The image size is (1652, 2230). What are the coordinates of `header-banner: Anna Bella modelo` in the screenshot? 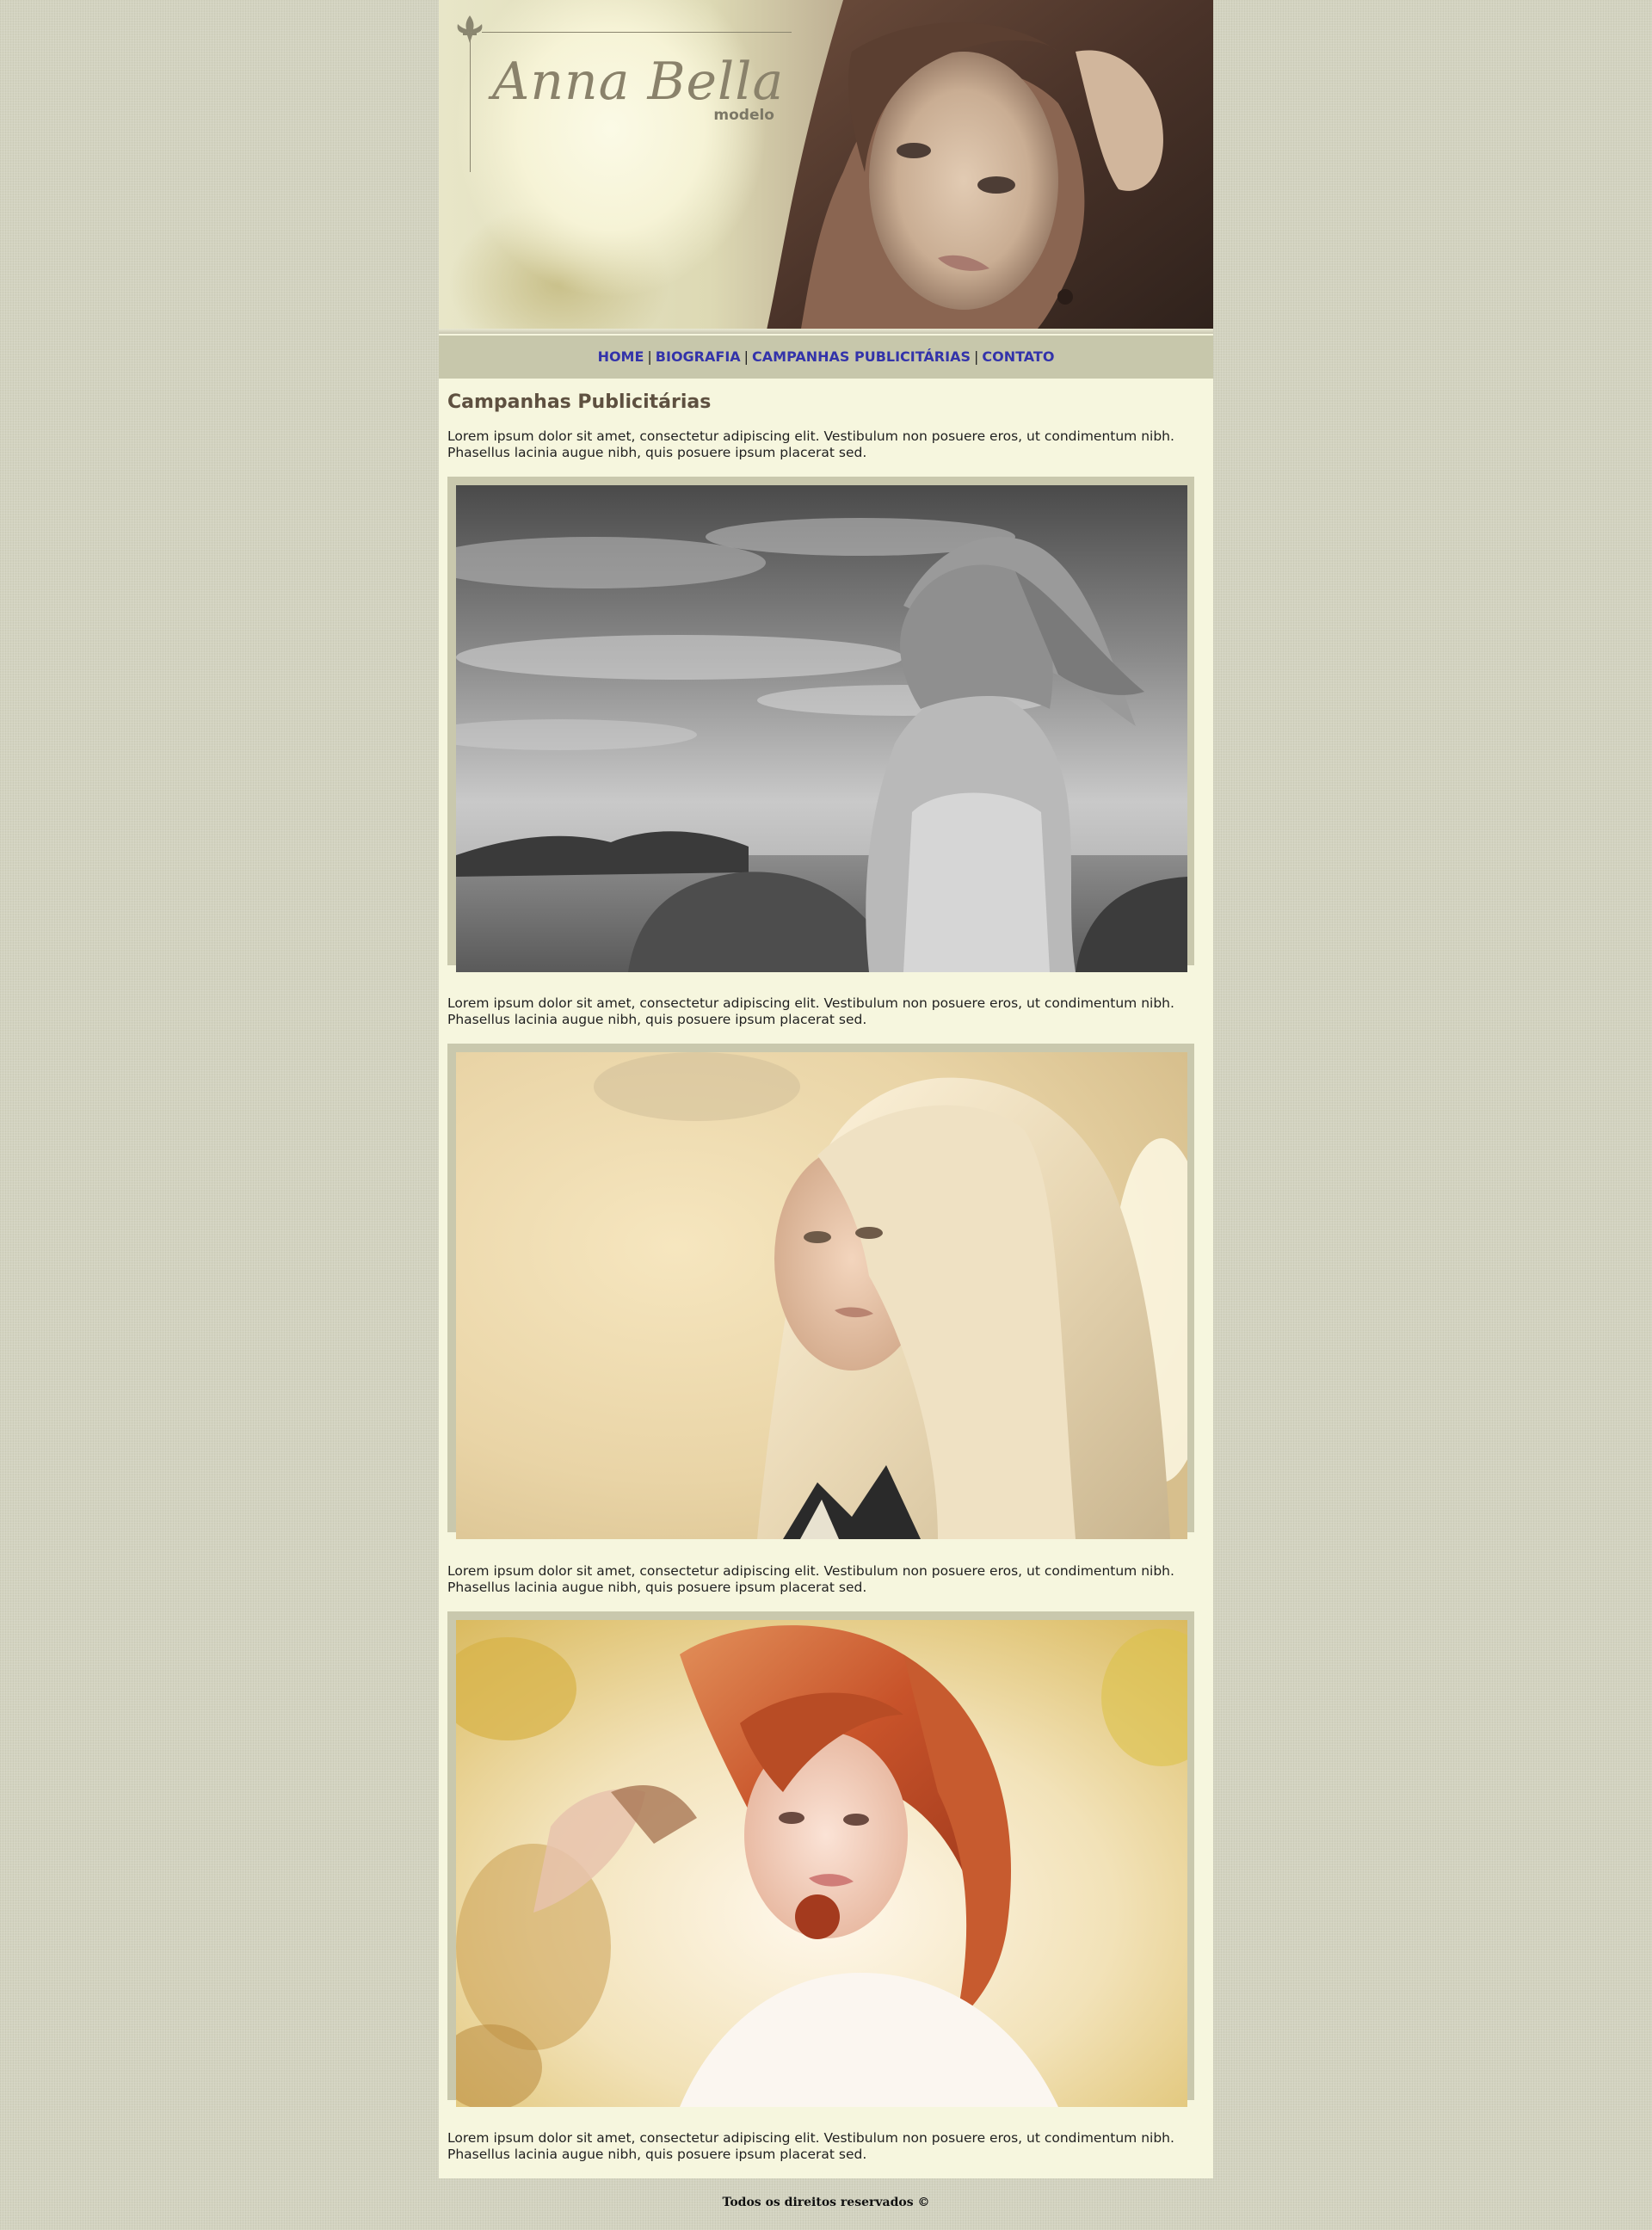 It's located at (826, 167).